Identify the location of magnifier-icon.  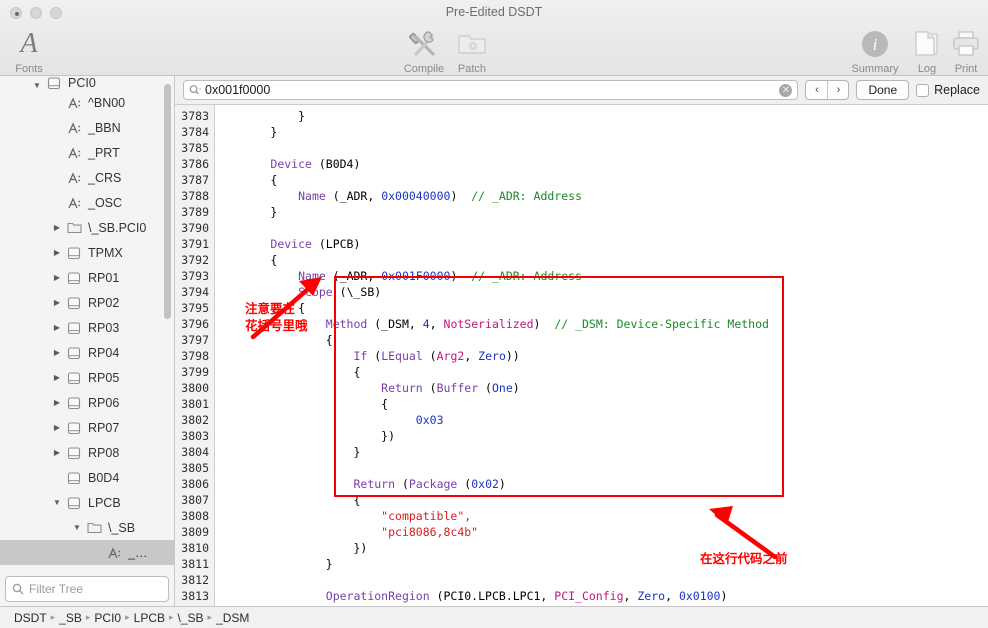
(18, 589).